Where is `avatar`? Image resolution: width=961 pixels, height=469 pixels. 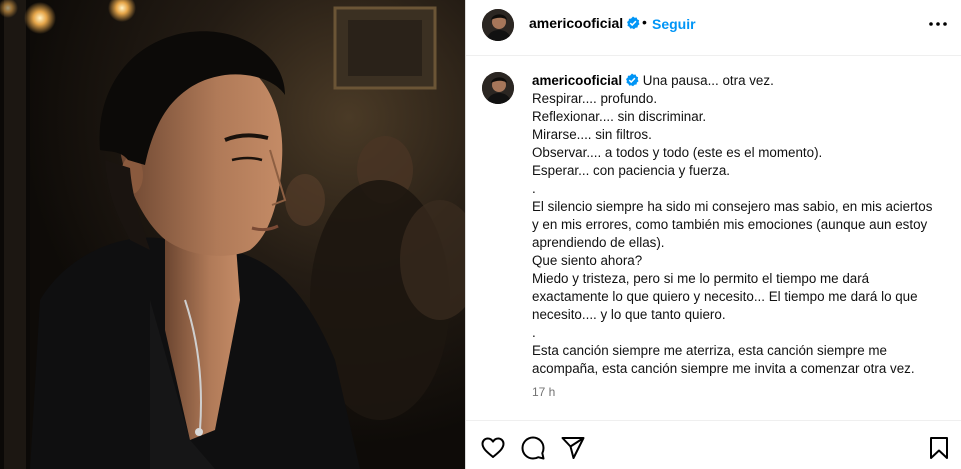 avatar is located at coordinates (498, 25).